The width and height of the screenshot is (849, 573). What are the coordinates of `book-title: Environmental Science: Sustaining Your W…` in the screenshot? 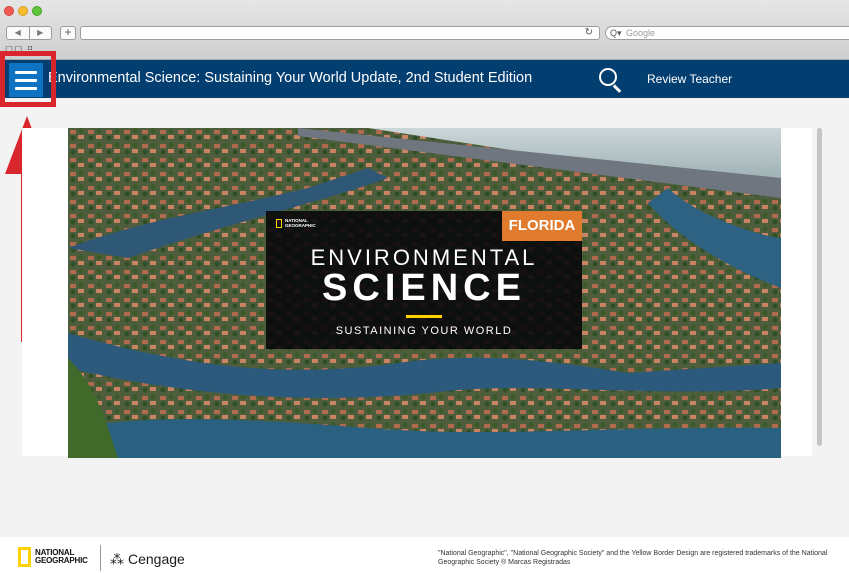 It's located at (290, 78).